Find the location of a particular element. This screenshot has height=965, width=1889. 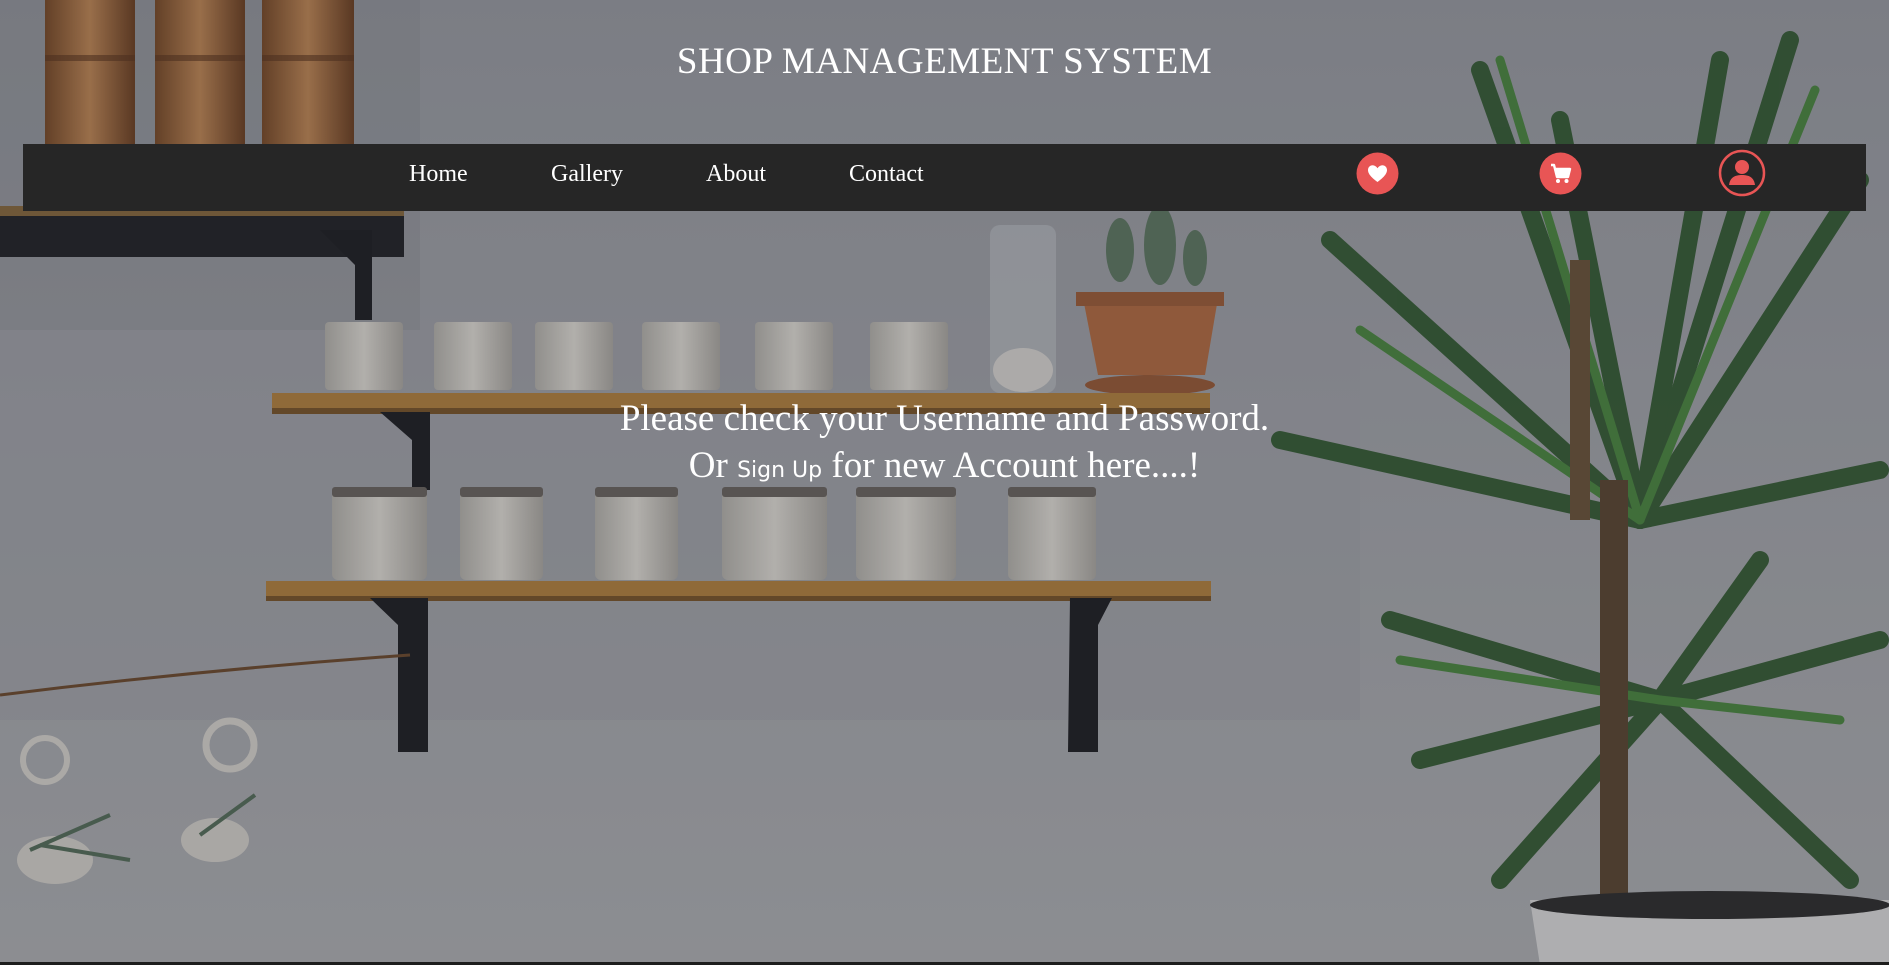

user-icon is located at coordinates (1742, 173).